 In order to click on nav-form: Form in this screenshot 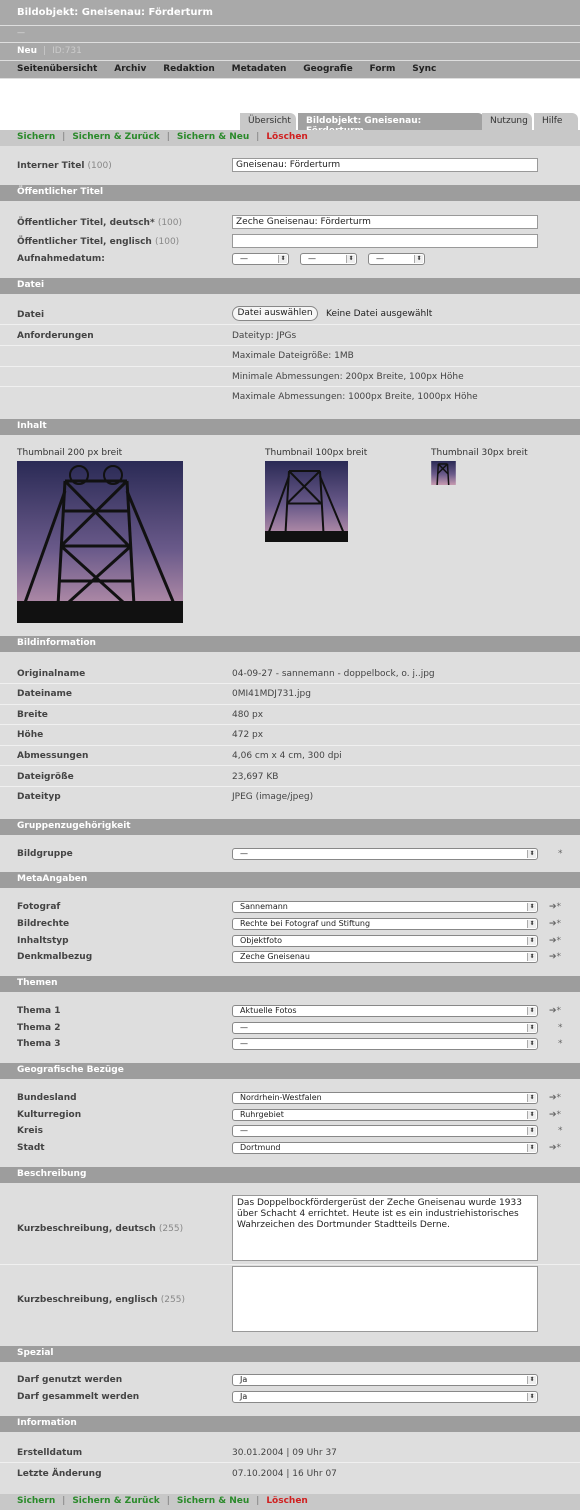, I will do `click(383, 69)`.